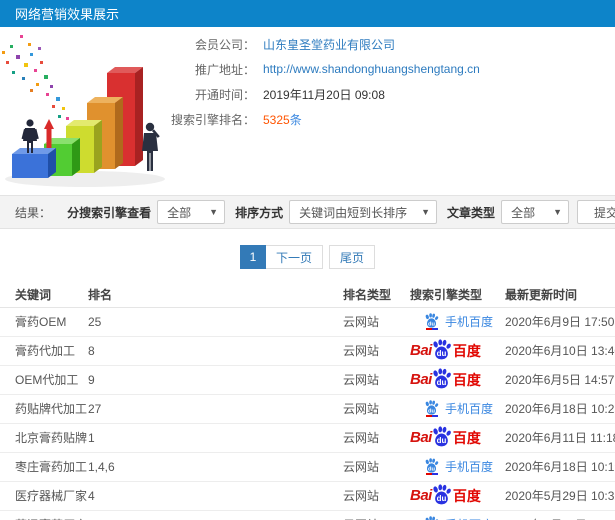  Describe the element at coordinates (329, 44) in the screenshot. I see `info-field-value: 山东皇圣堂药业有限公司` at that location.